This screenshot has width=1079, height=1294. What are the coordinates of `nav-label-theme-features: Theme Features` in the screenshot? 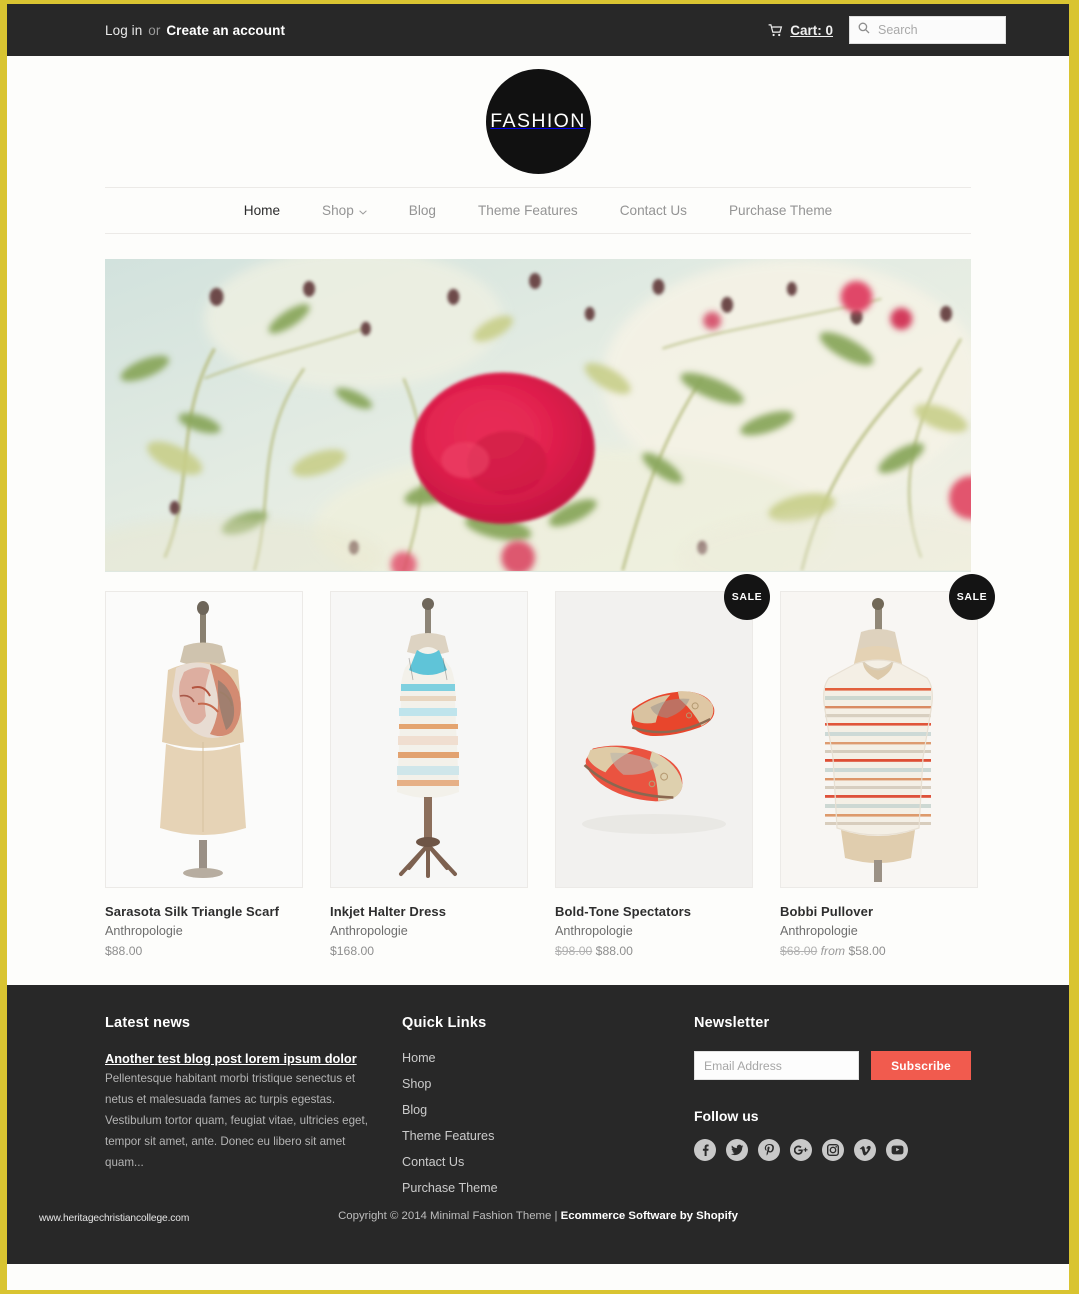 It's located at (527, 210).